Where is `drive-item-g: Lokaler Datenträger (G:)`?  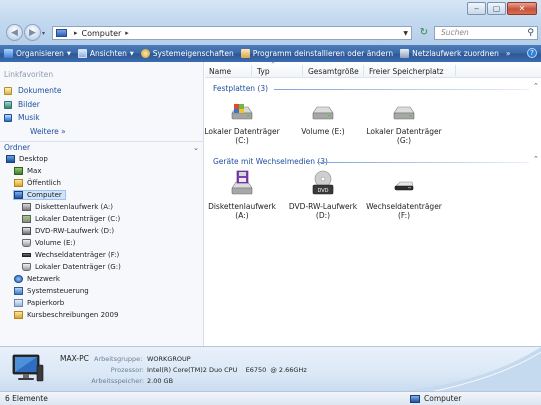 drive-item-g: Lokaler Datenträger (G:) is located at coordinates (404, 124).